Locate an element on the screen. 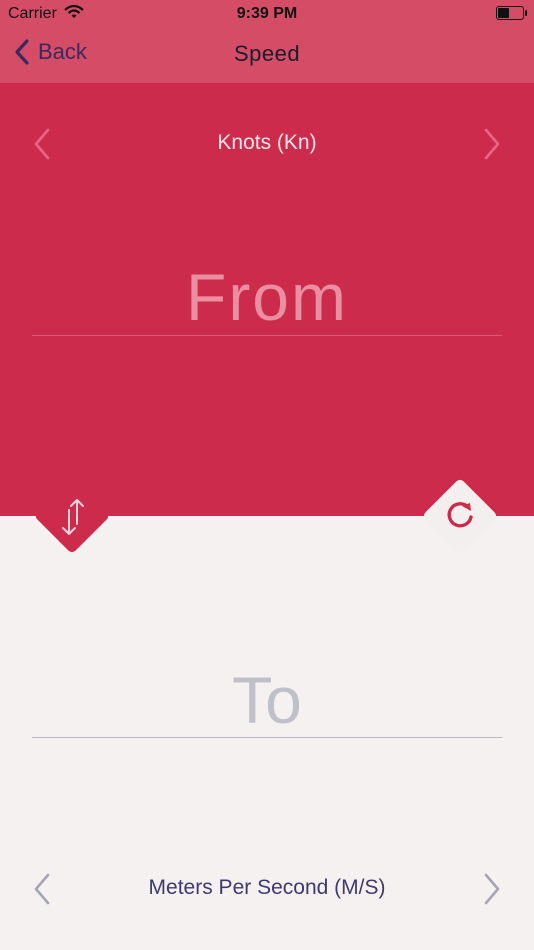 This screenshot has height=950, width=534. battery-icon is located at coordinates (511, 13).